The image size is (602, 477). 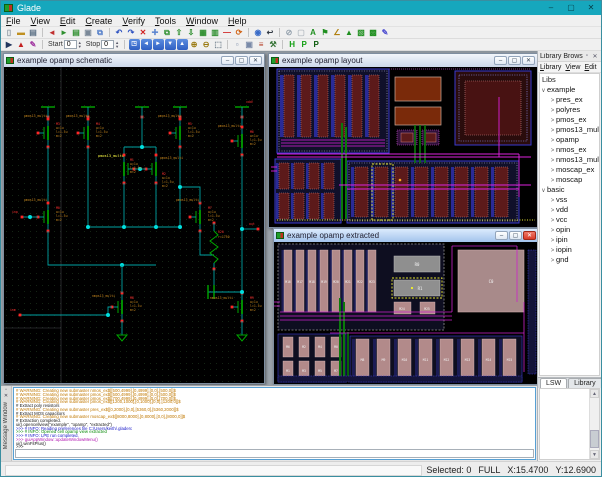 What do you see at coordinates (304, 44) in the screenshot?
I see `marker-p1-icon: P` at bounding box center [304, 44].